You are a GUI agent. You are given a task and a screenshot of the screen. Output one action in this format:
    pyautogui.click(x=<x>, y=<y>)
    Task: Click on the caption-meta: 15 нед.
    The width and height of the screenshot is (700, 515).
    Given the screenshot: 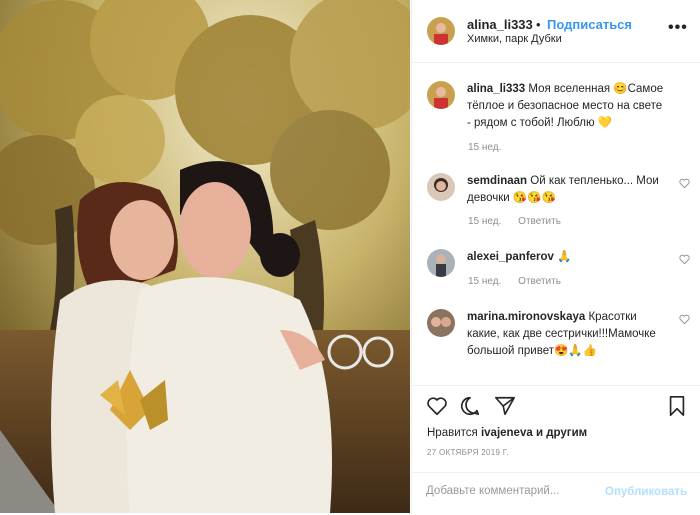 What is the action you would take?
    pyautogui.click(x=491, y=147)
    